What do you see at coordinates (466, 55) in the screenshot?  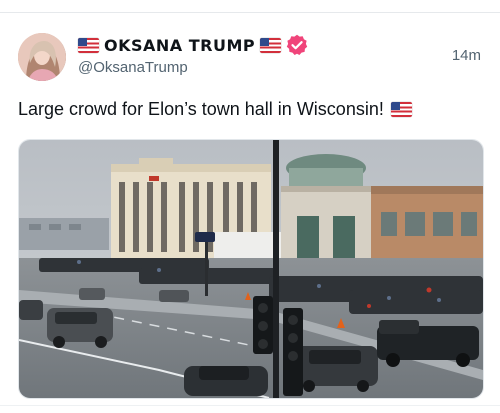 I see `timestamp: 14m` at bounding box center [466, 55].